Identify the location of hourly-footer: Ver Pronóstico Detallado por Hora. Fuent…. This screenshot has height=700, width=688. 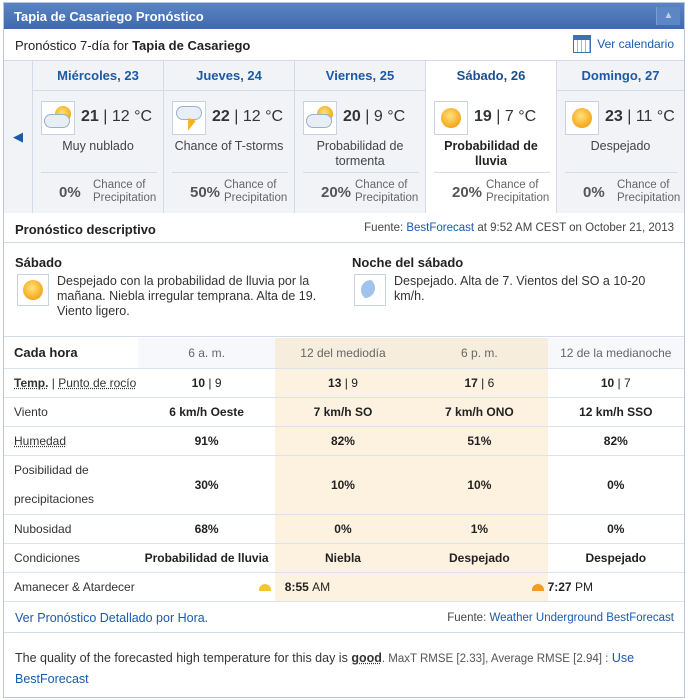
(344, 618).